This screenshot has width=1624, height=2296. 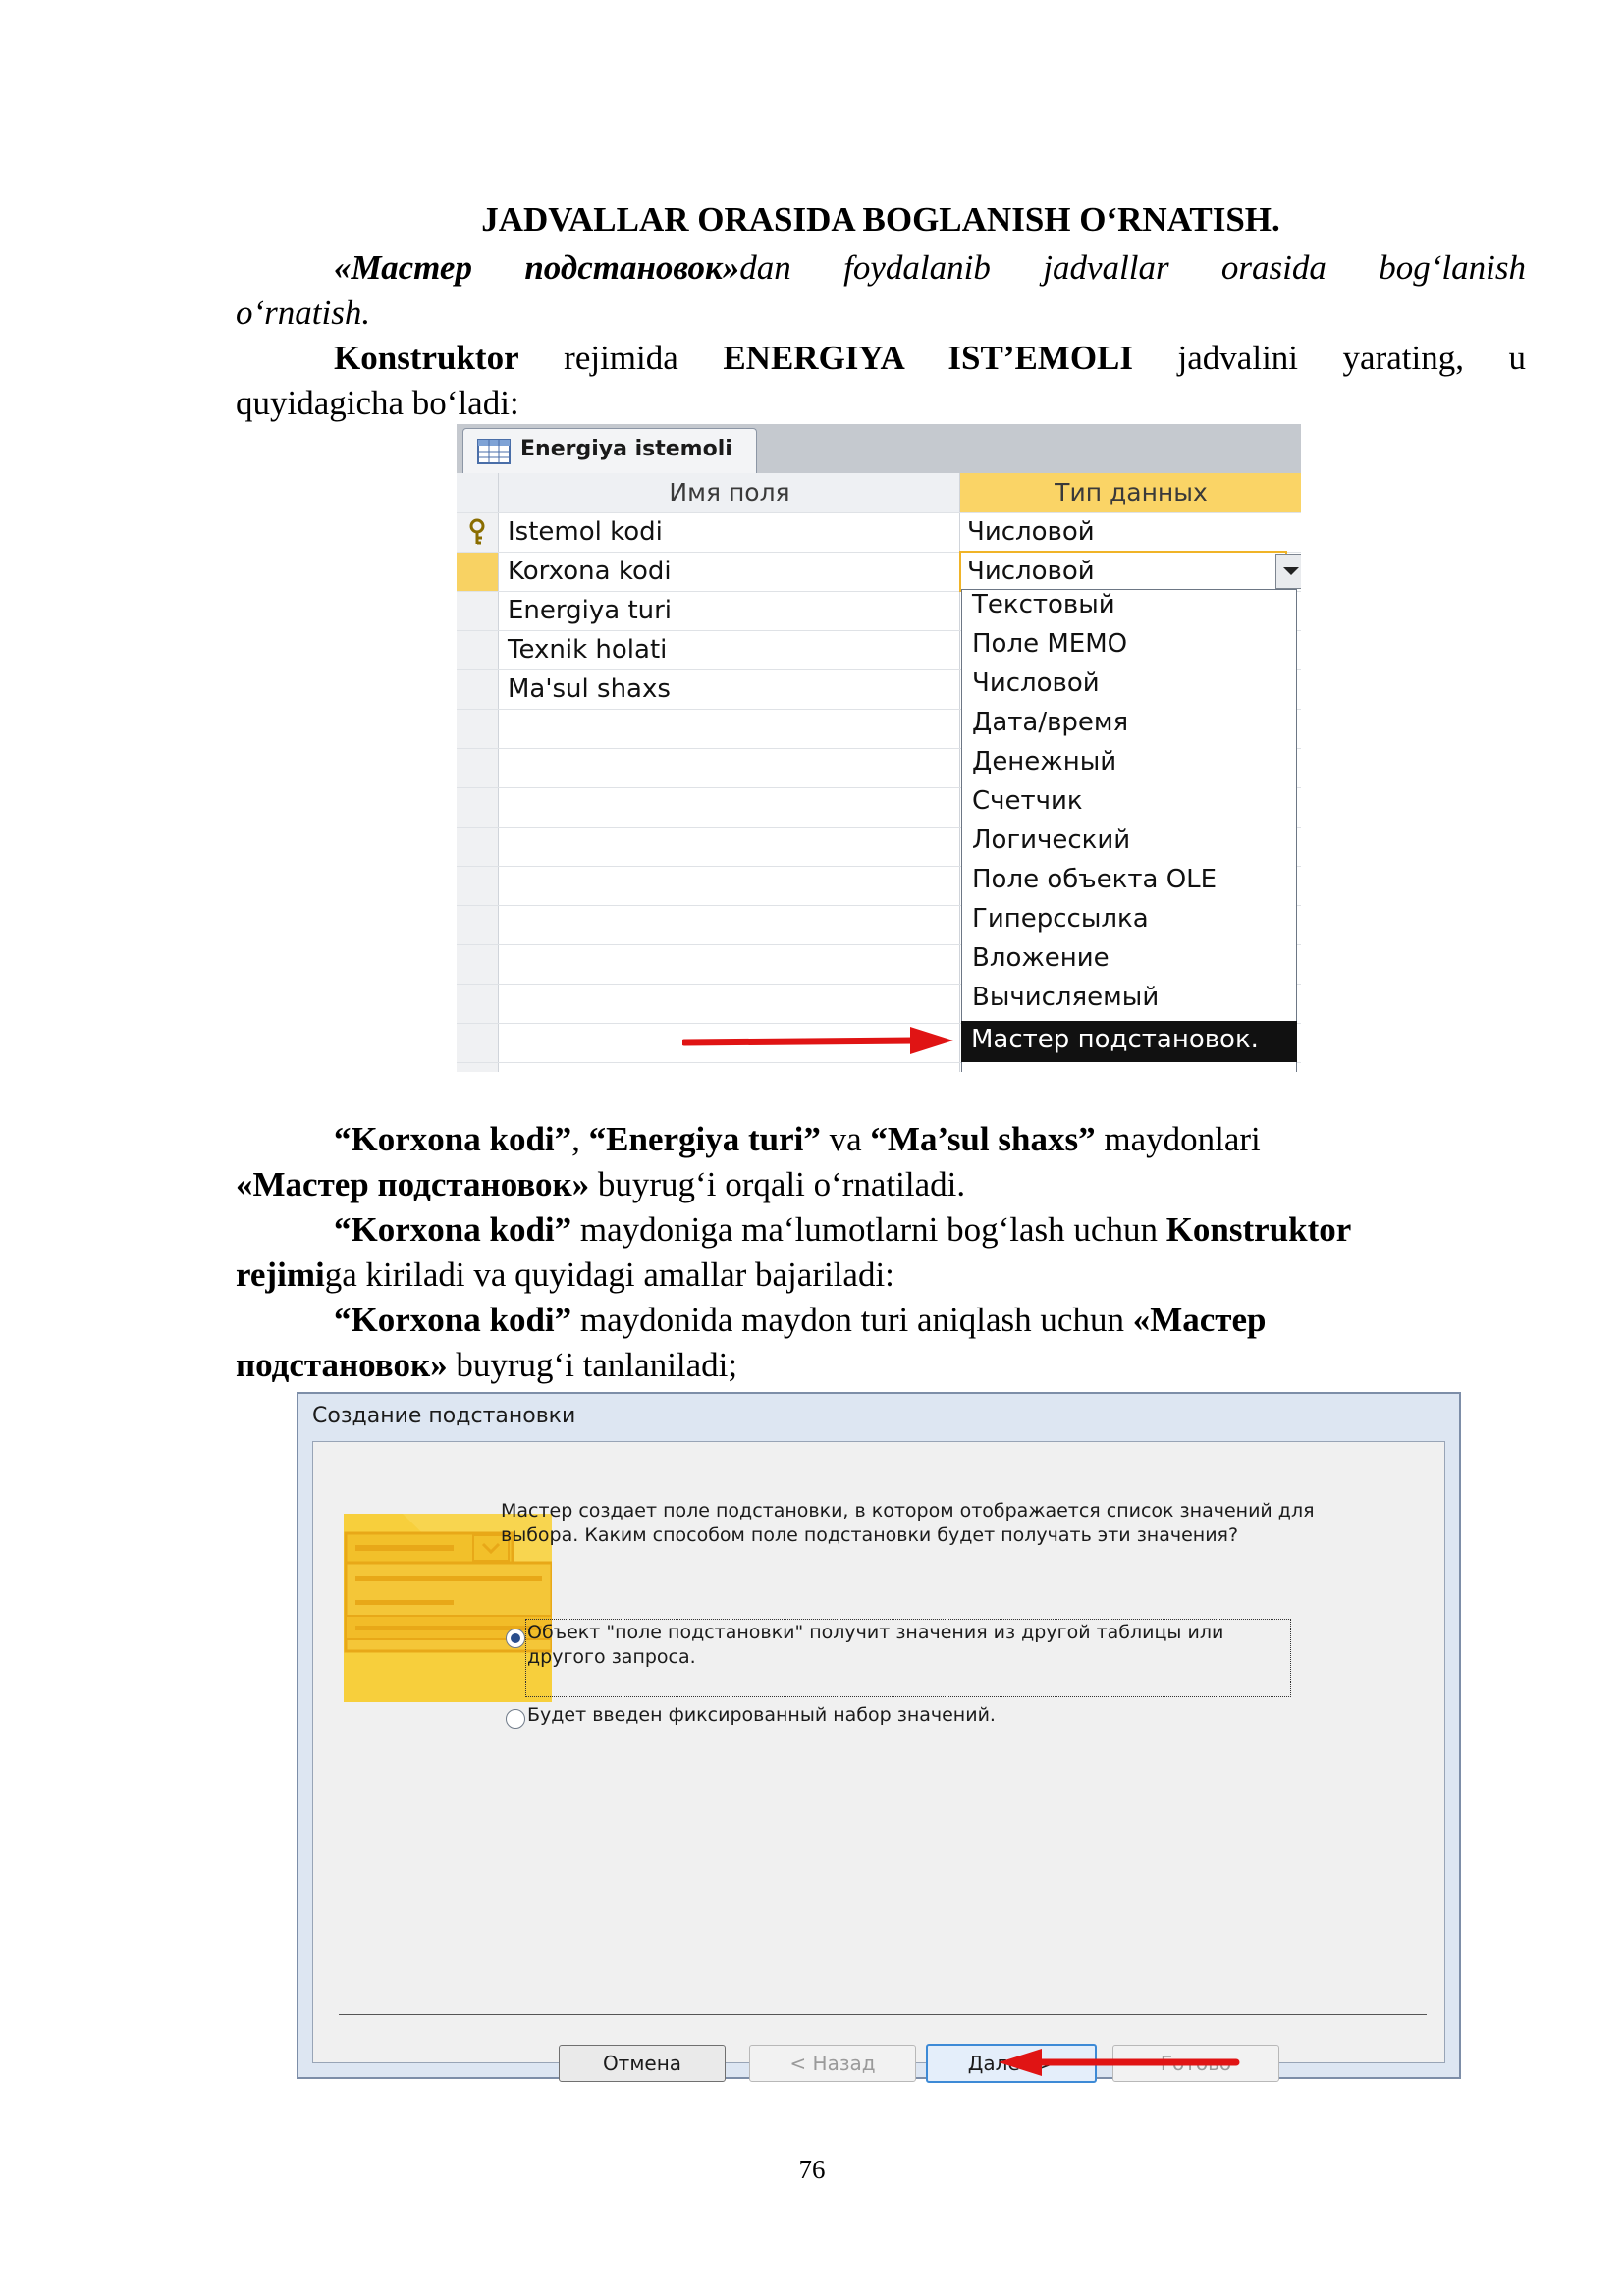 What do you see at coordinates (377, 403) in the screenshot?
I see `para1-line-2: quyidagicha boʻladi:` at bounding box center [377, 403].